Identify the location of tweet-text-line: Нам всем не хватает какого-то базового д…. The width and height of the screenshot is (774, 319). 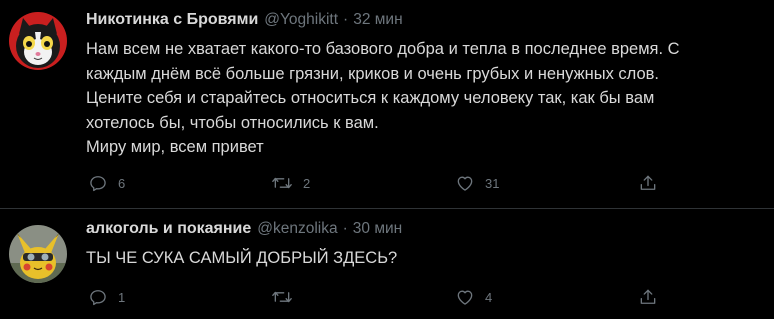
(383, 49).